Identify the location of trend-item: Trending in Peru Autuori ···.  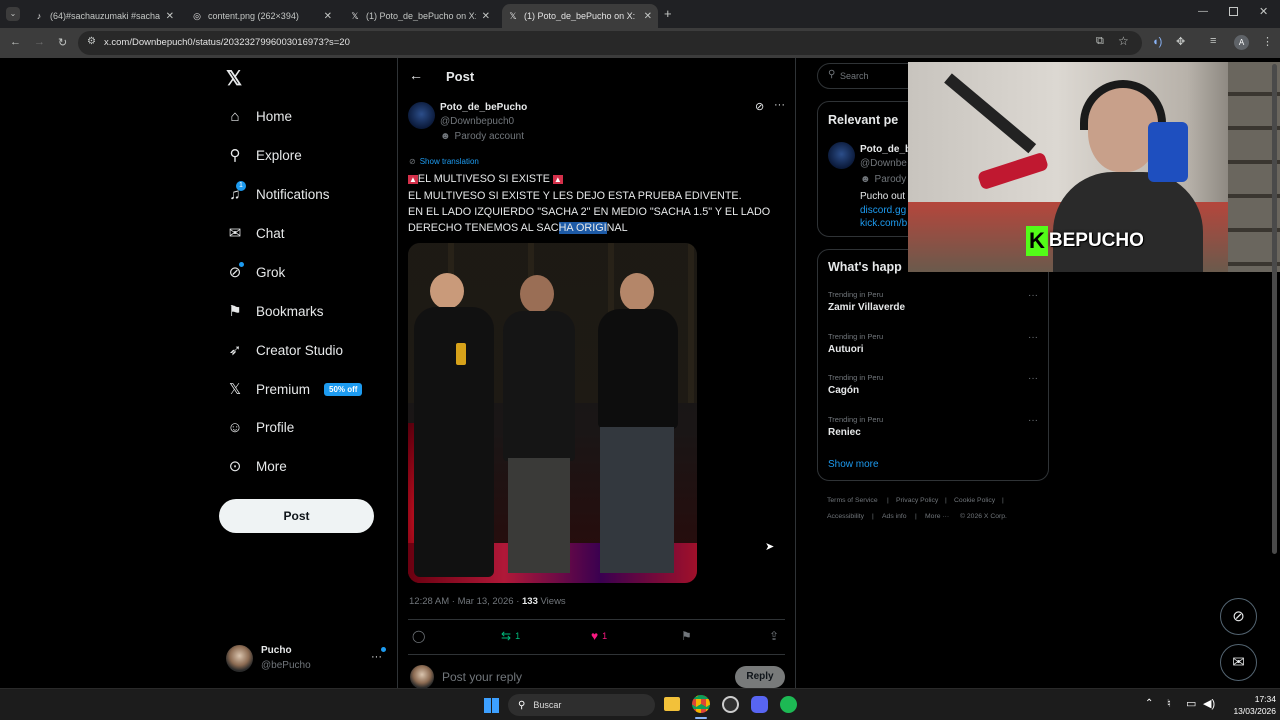
(934, 343).